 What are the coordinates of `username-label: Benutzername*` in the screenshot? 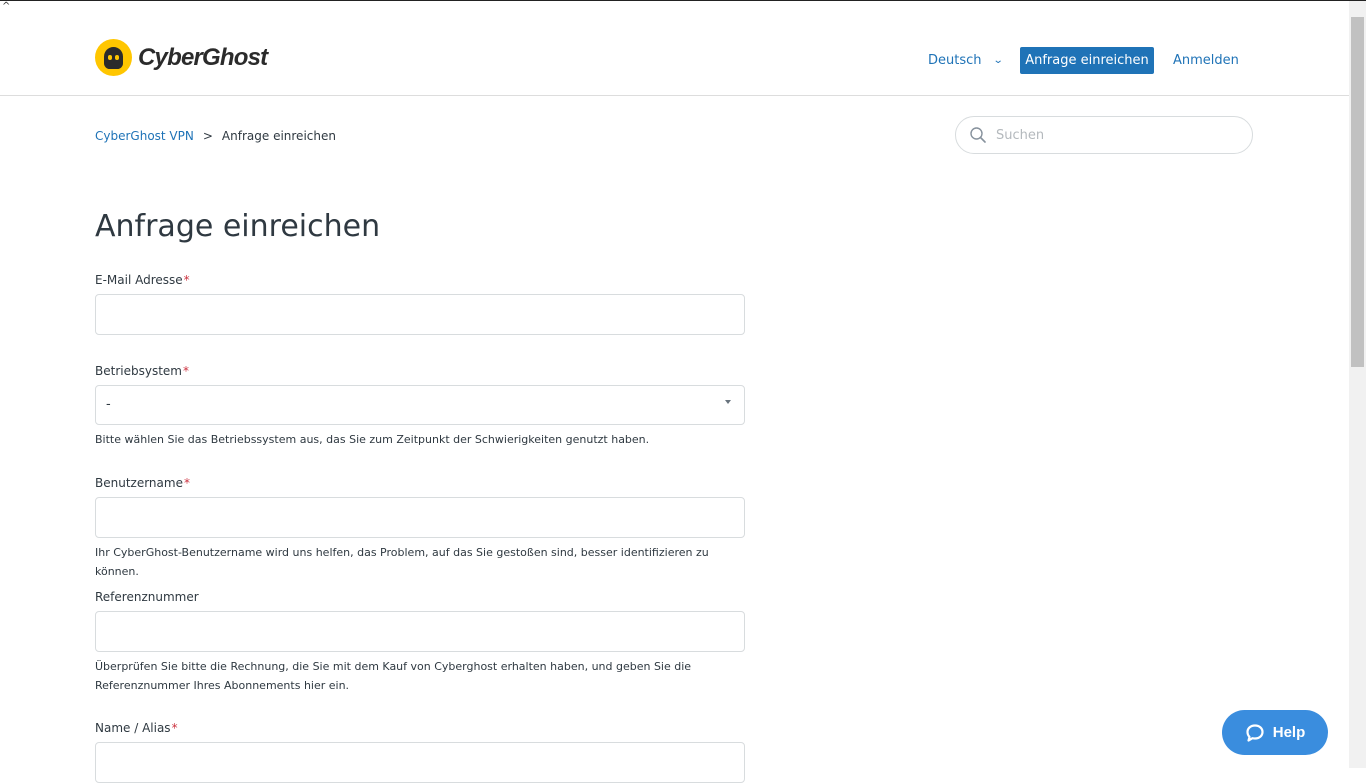 It's located at (142, 483).